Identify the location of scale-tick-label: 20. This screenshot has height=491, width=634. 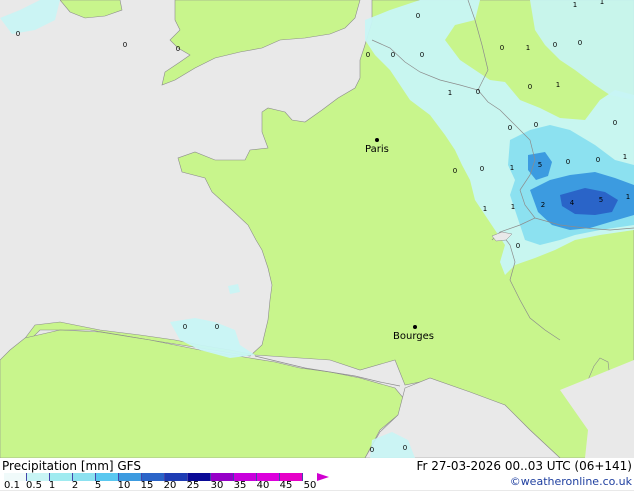
(170, 485).